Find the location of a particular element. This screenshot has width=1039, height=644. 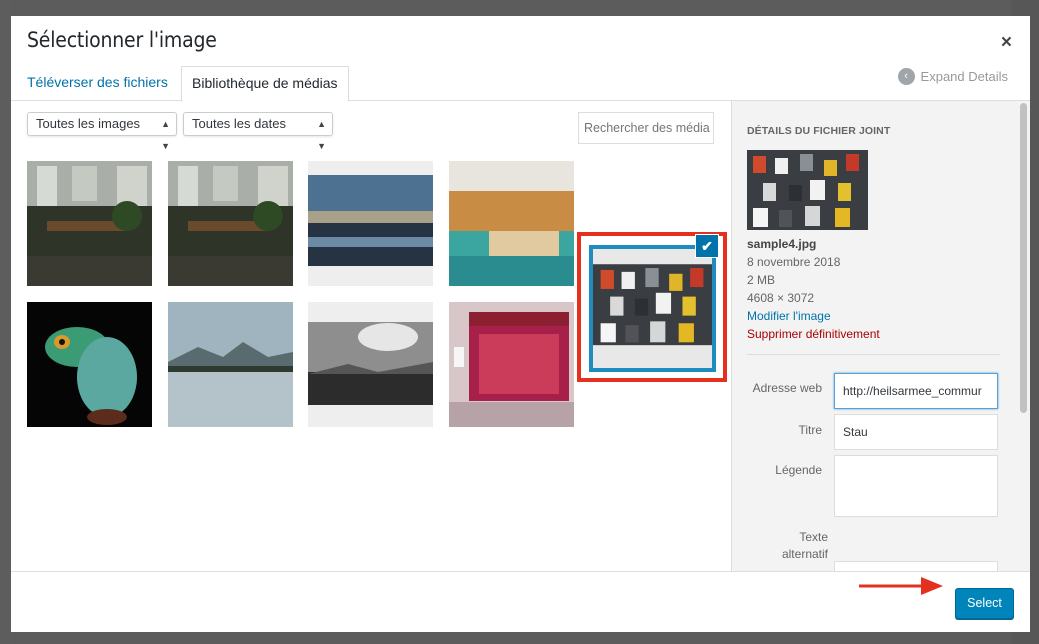

image-frog is located at coordinates (89, 364).